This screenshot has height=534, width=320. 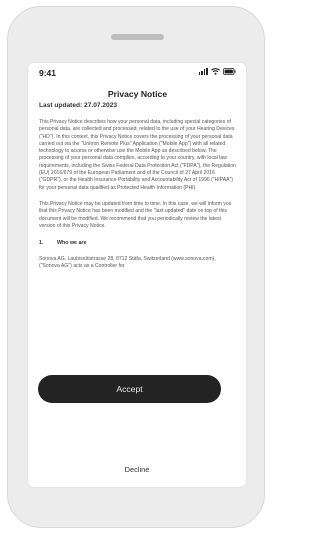 What do you see at coordinates (41, 243) in the screenshot?
I see `section-number: 1.` at bounding box center [41, 243].